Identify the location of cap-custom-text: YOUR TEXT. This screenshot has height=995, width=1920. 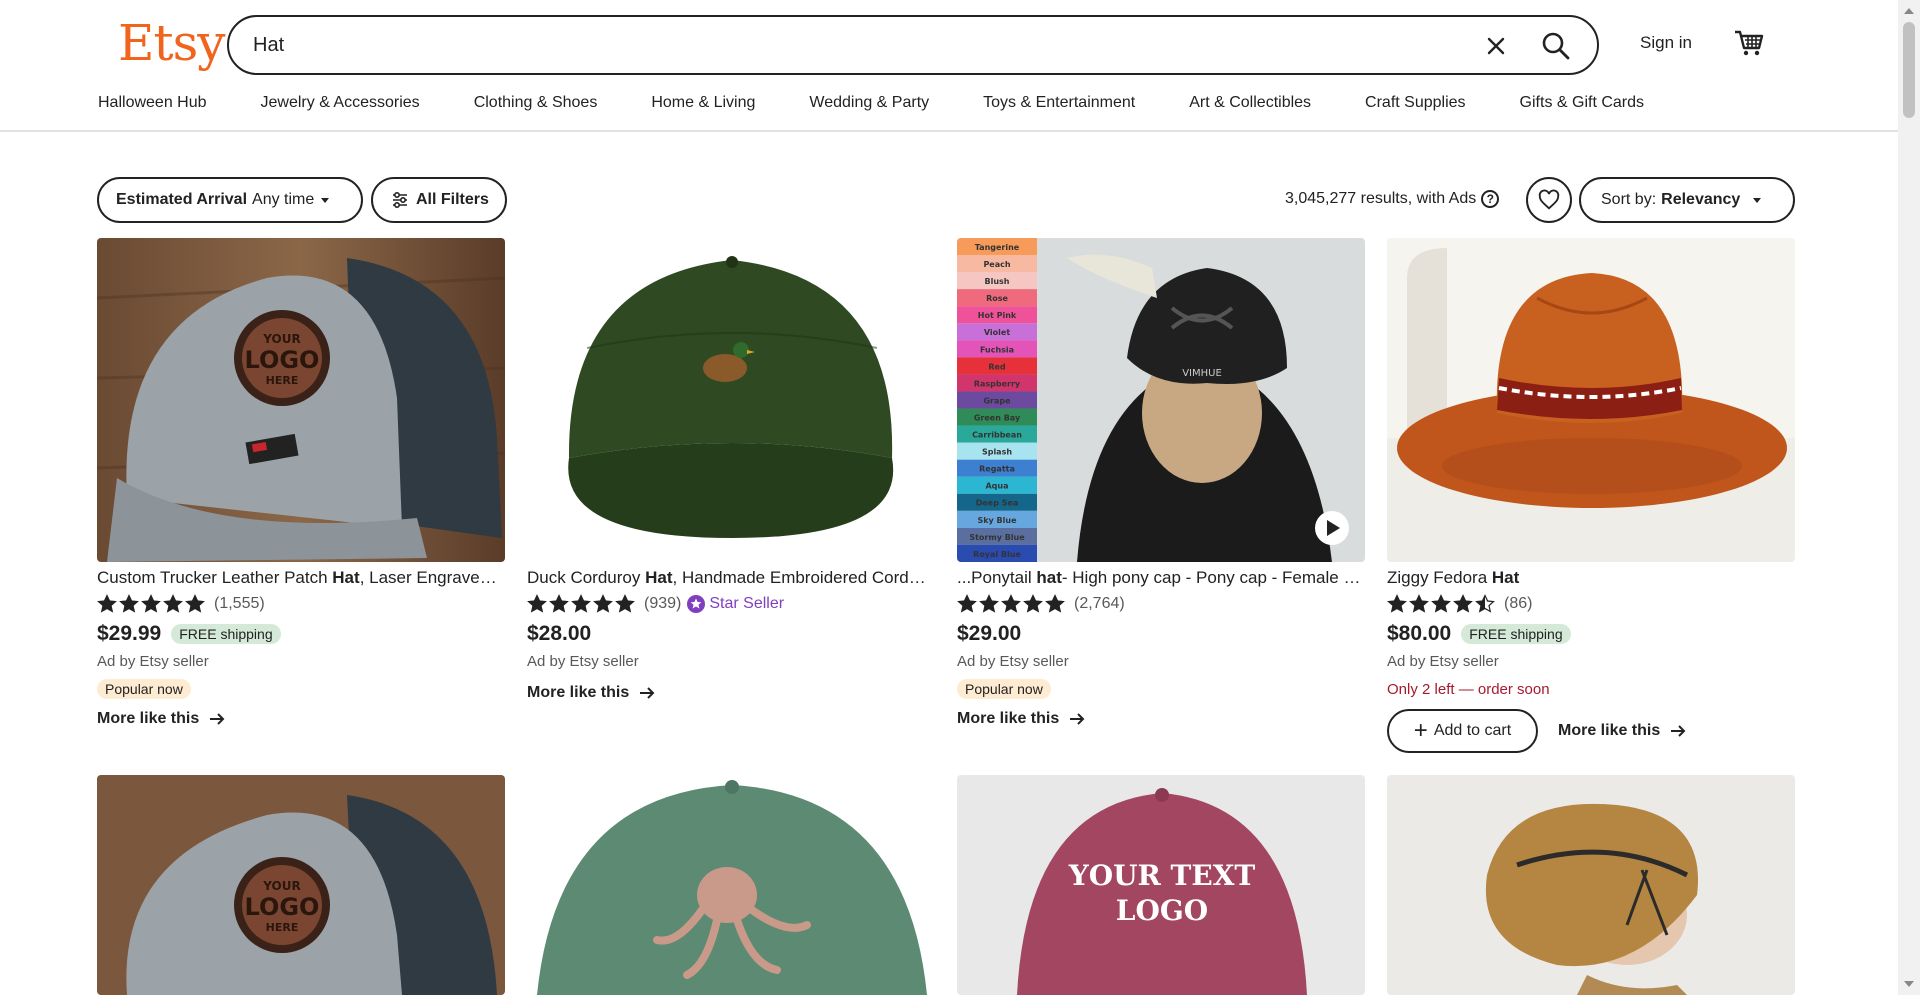
(1162, 875).